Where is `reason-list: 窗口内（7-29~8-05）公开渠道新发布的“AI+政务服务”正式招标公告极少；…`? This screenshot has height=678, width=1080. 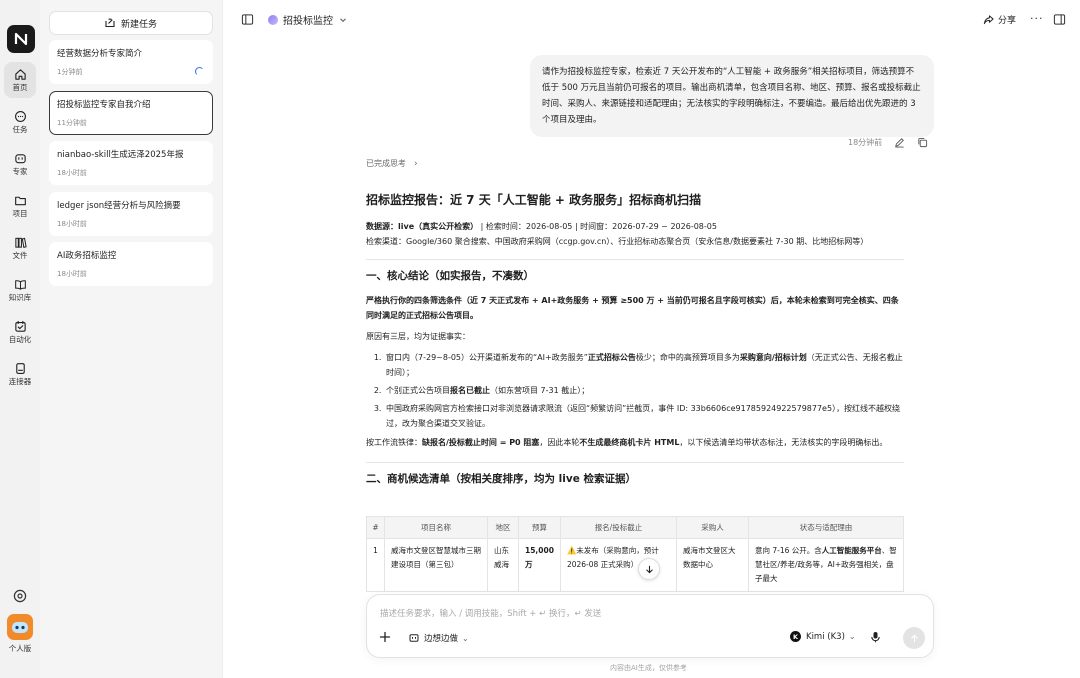 reason-list: 窗口内（7-29~8-05）公开渠道新发布的“AI+政务服务”正式招标公告极少；… is located at coordinates (635, 390).